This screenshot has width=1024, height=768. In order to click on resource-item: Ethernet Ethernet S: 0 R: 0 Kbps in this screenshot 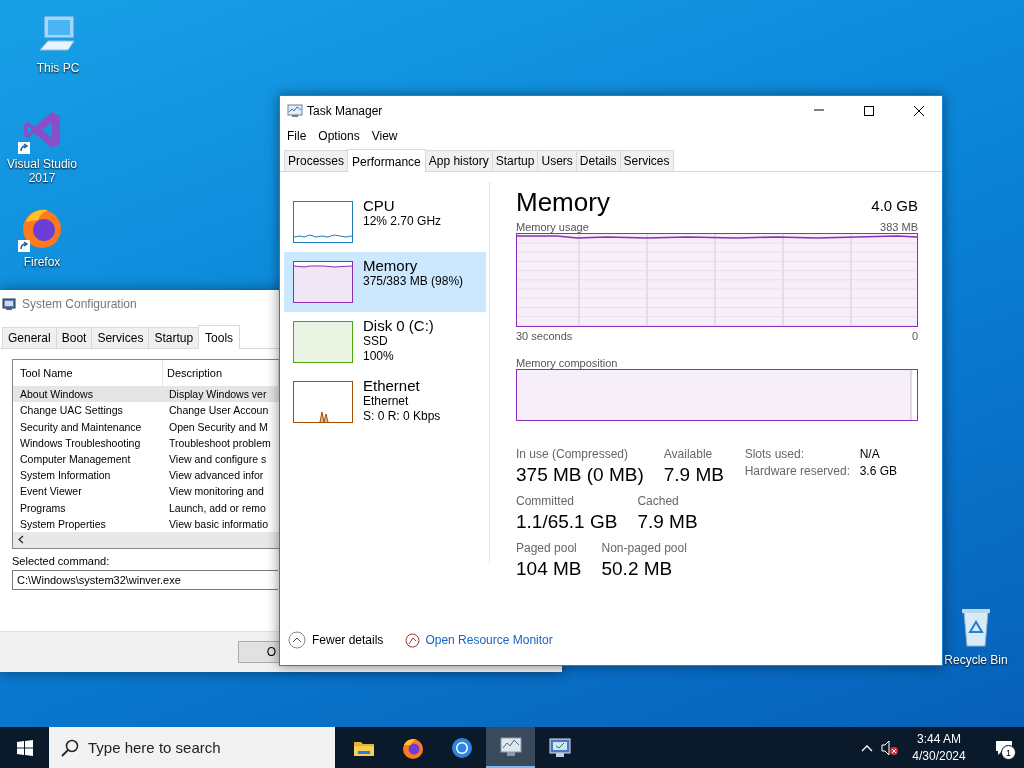, I will do `click(385, 402)`.